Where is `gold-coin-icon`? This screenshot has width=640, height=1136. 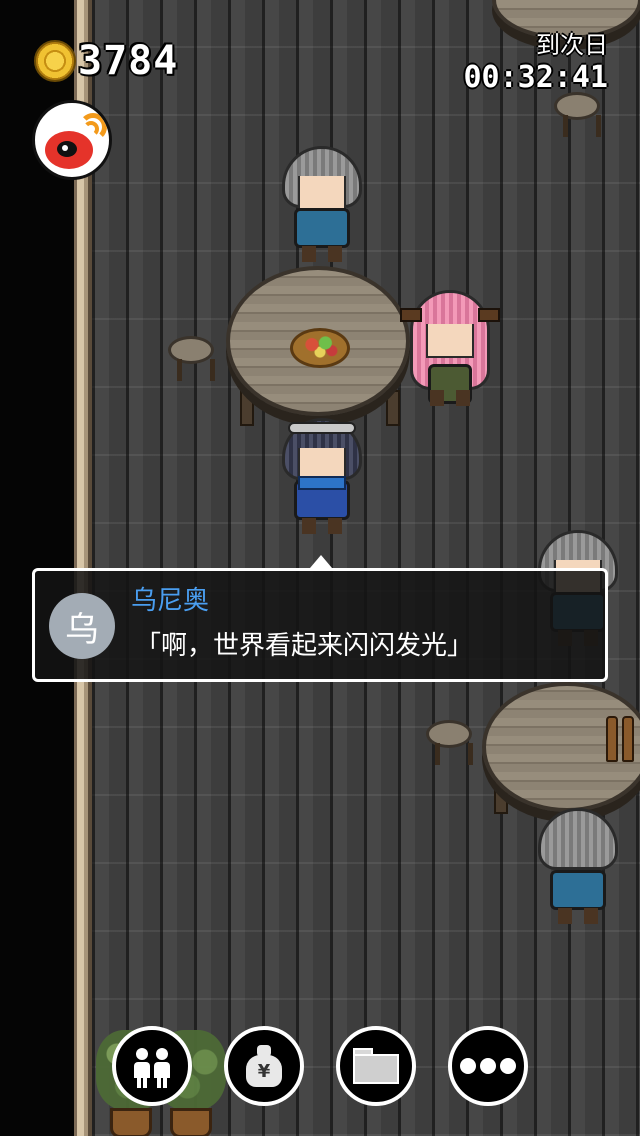
gold-coin-icon is located at coordinates (55, 61).